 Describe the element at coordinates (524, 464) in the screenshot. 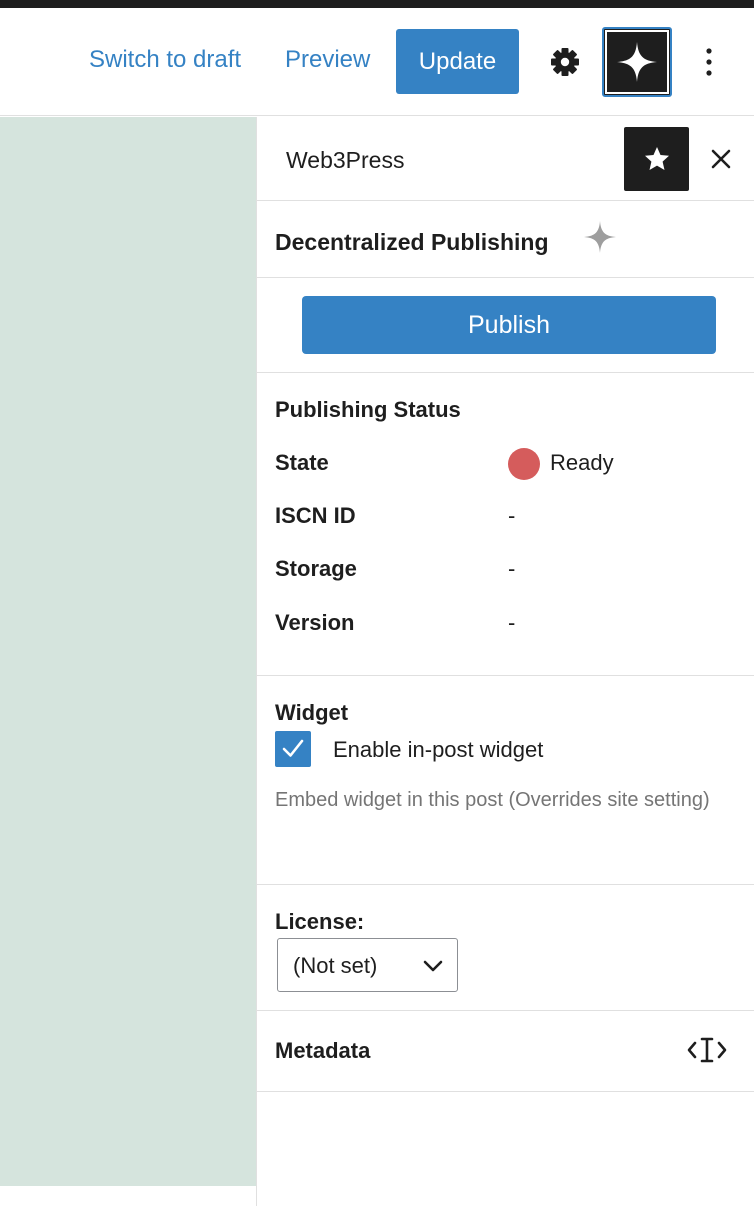

I see `state-indicator-dot` at that location.